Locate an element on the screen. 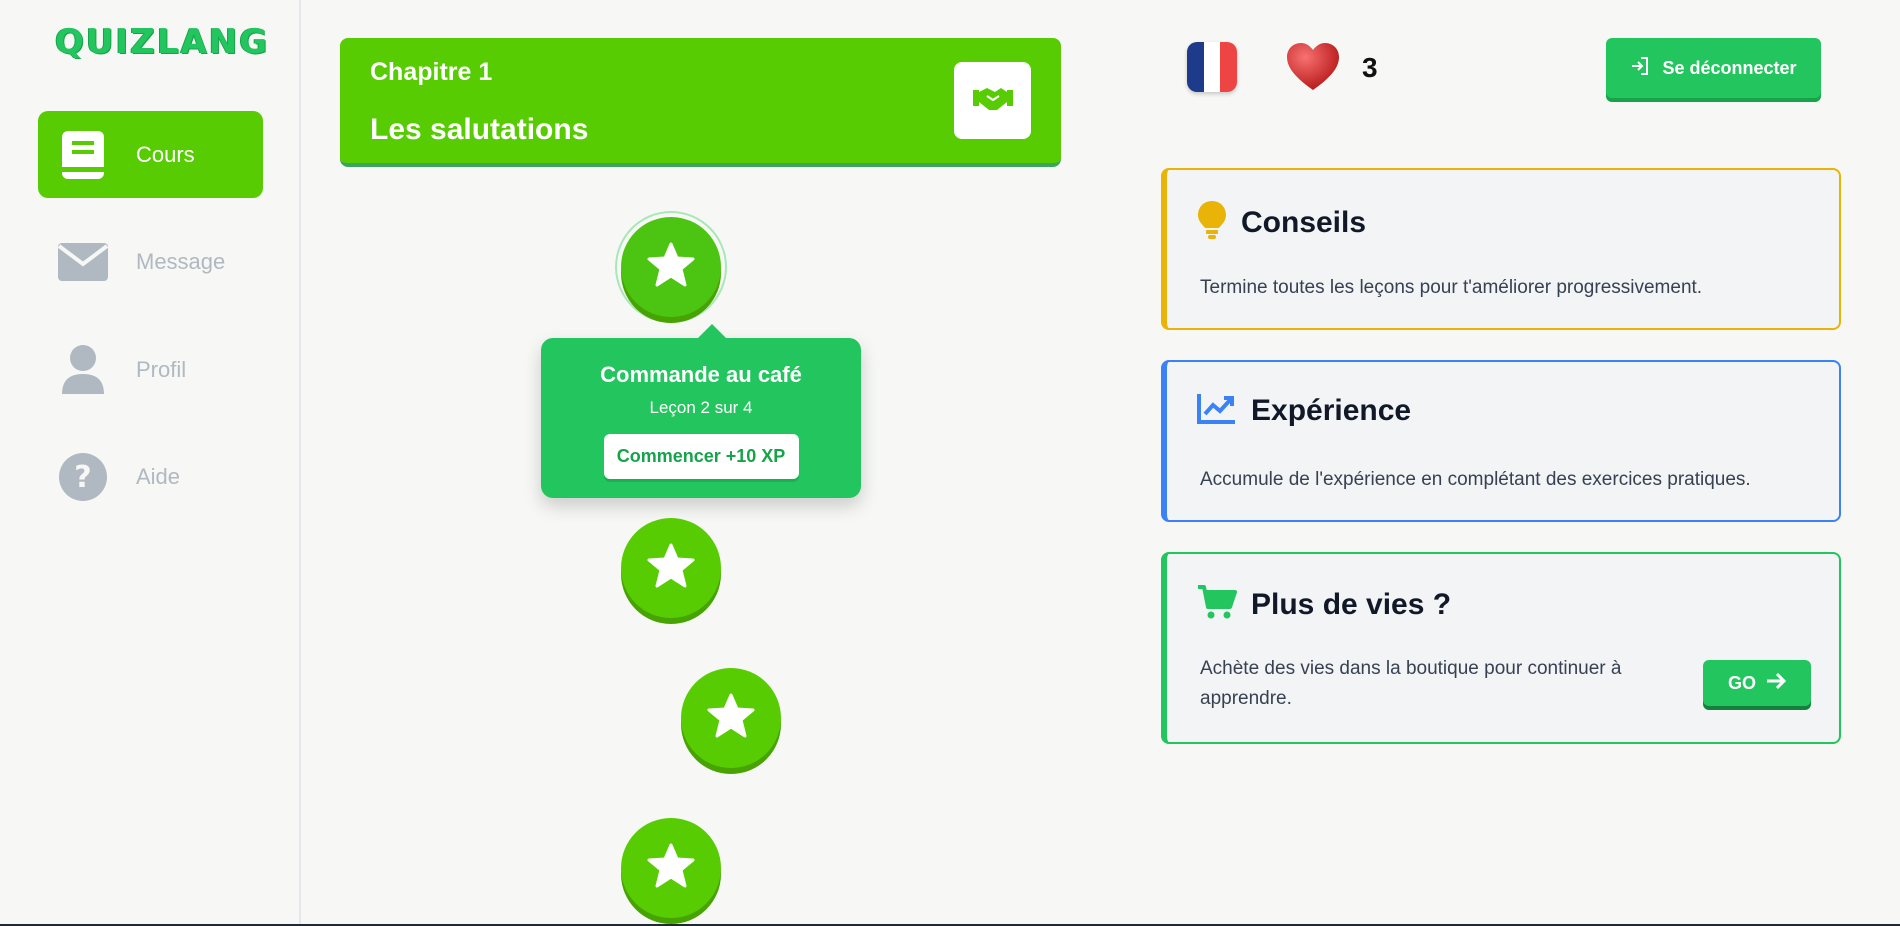  question-circle-icon: ? is located at coordinates (83, 477).